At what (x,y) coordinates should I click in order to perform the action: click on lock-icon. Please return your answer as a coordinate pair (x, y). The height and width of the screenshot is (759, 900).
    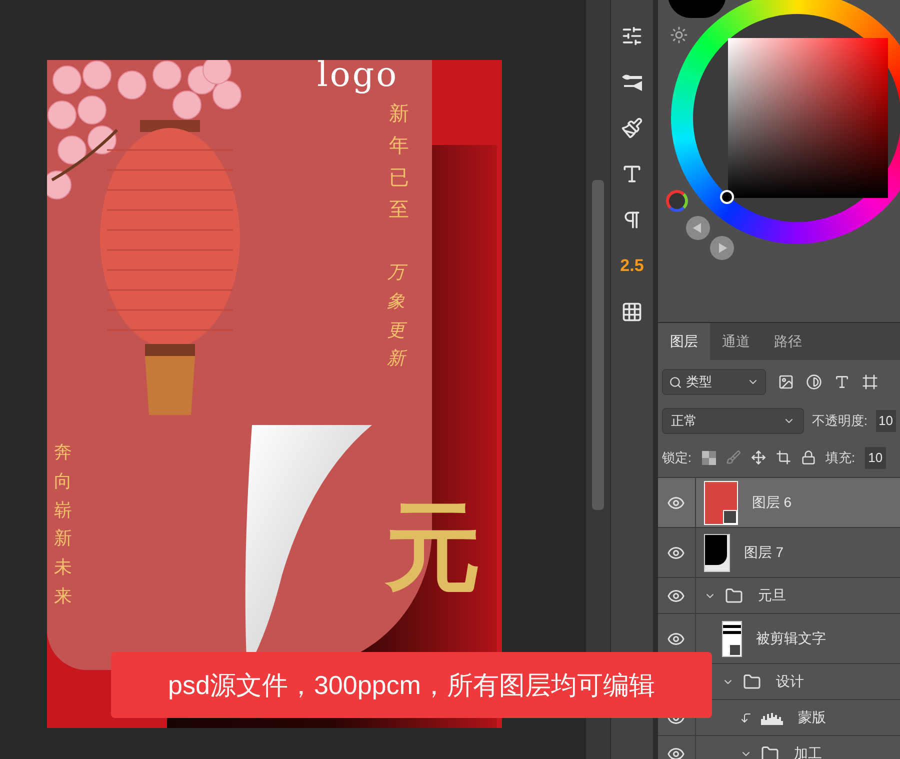
    Looking at the image, I should click on (808, 457).